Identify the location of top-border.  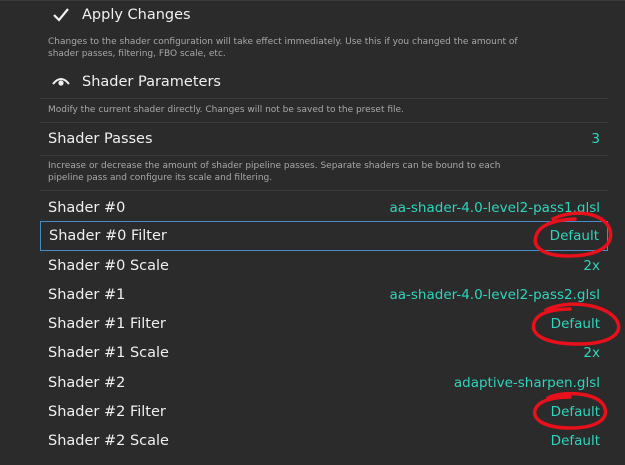
(312, 0).